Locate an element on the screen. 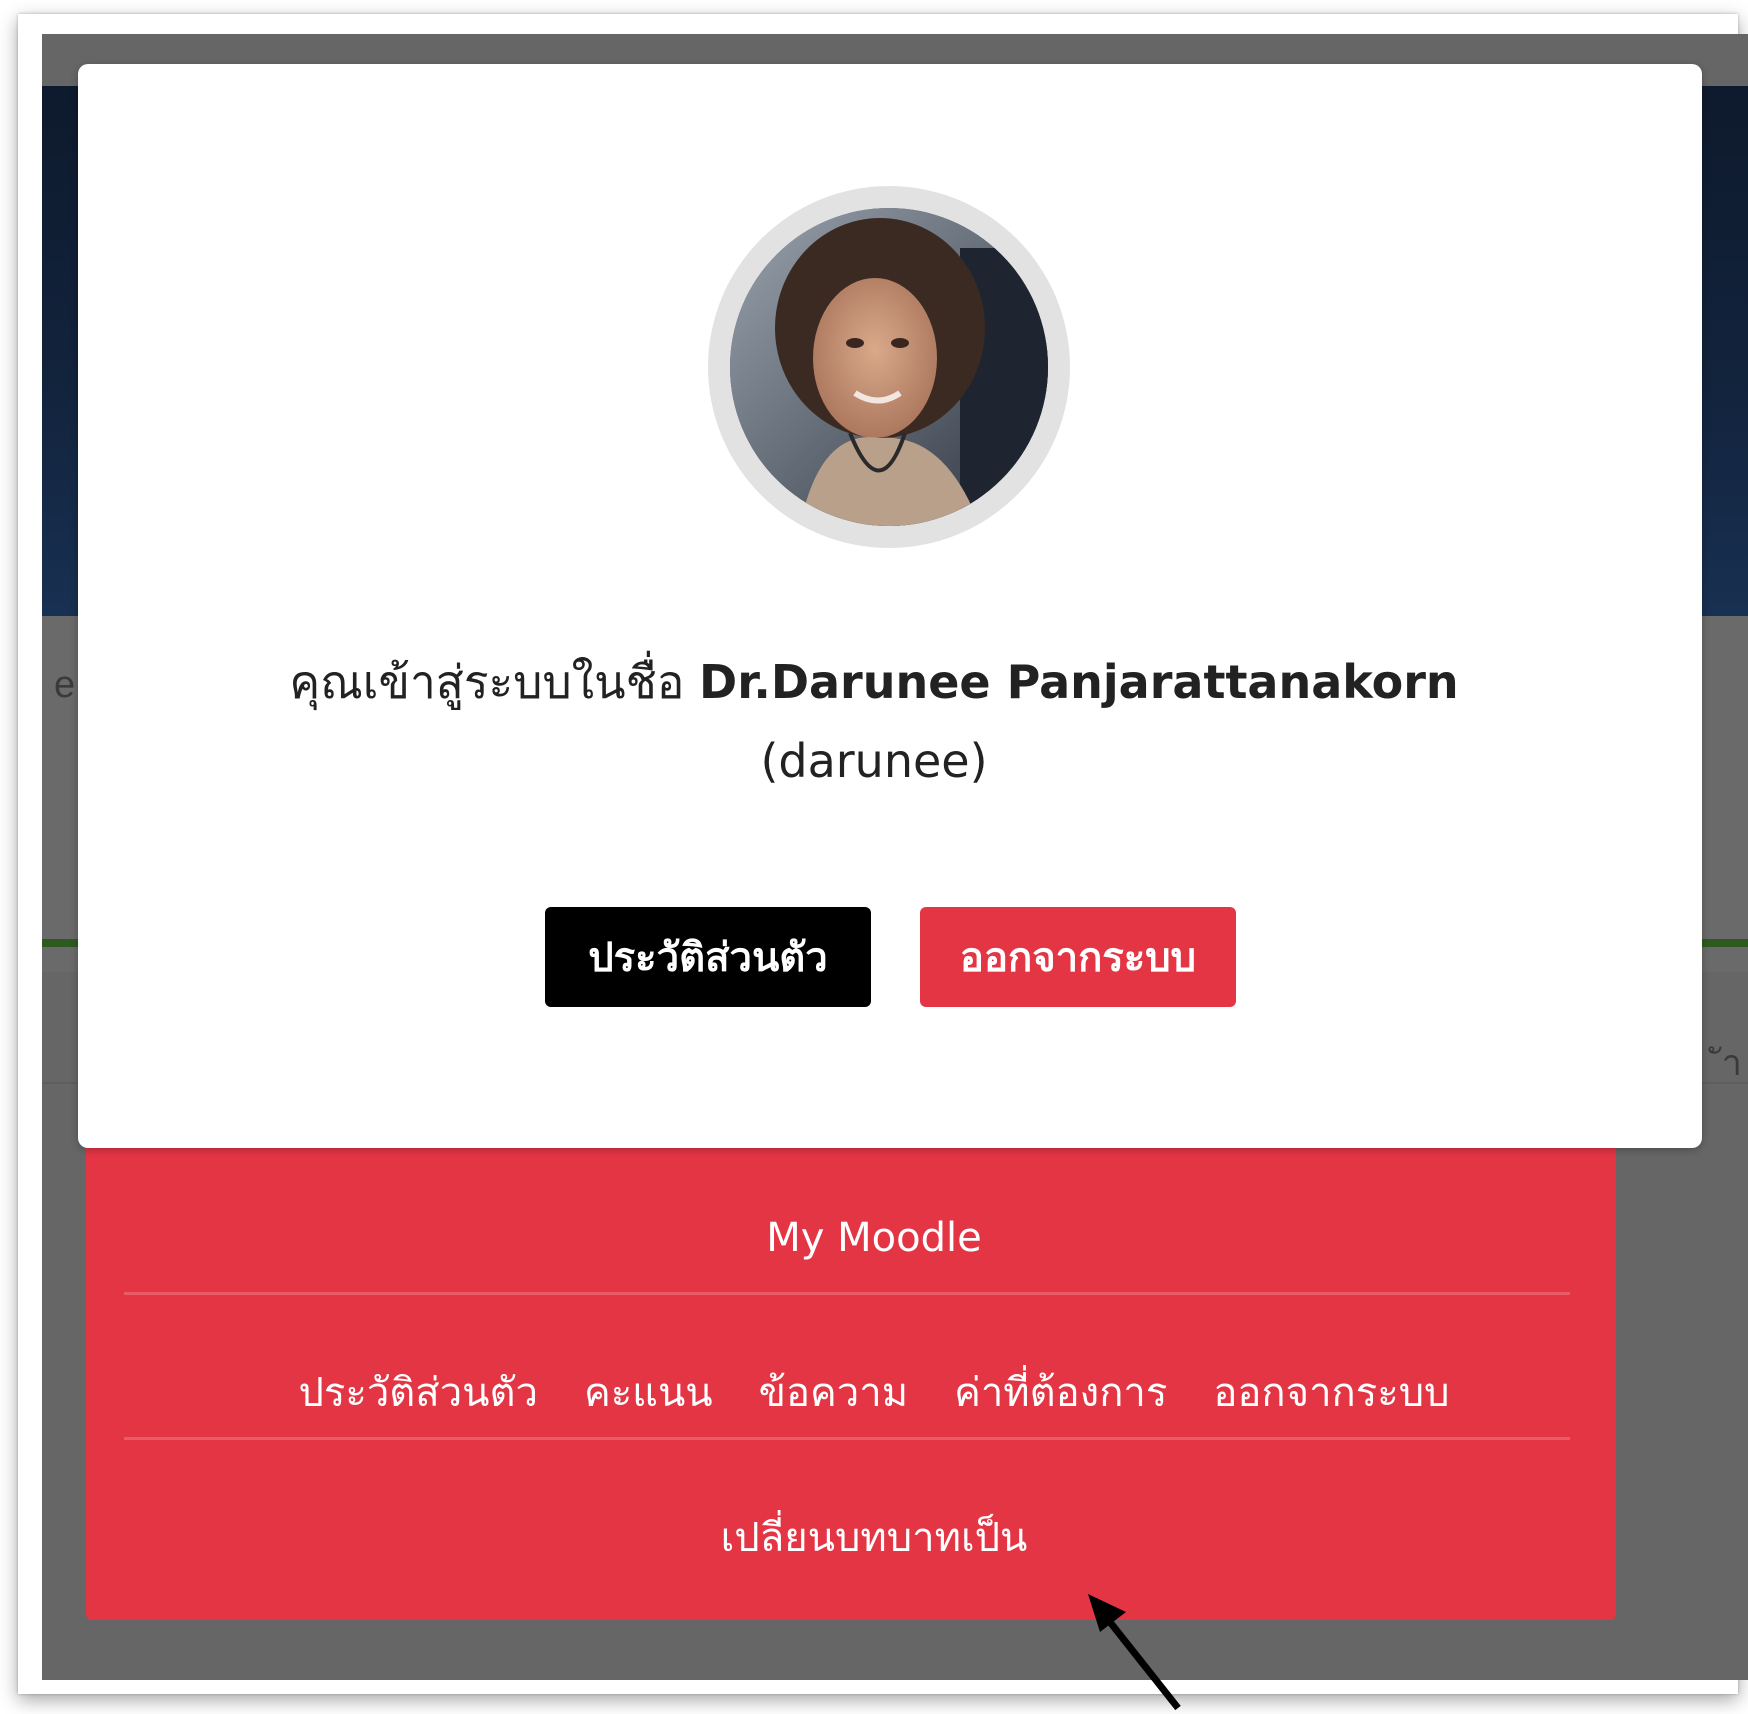  background-text-fragment: ัา is located at coordinates (1731, 1062).